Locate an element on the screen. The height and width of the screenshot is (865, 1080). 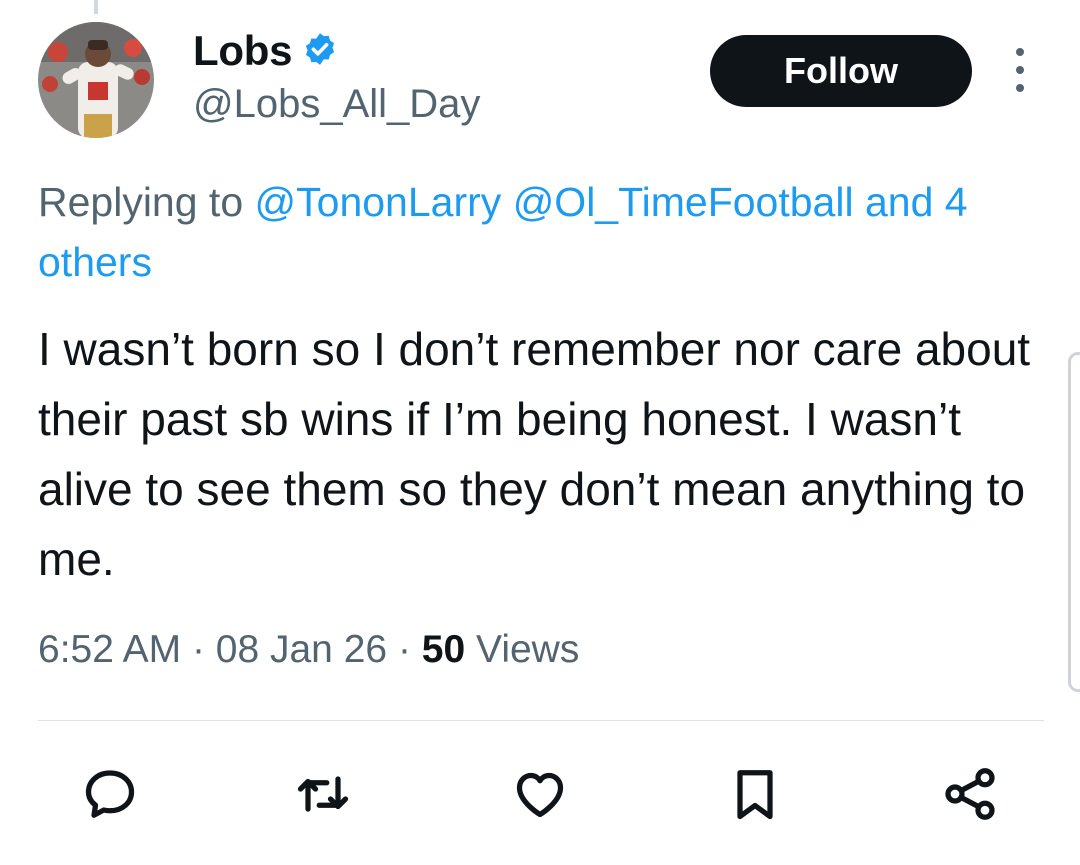
thread-connector-line is located at coordinates (96, 7).